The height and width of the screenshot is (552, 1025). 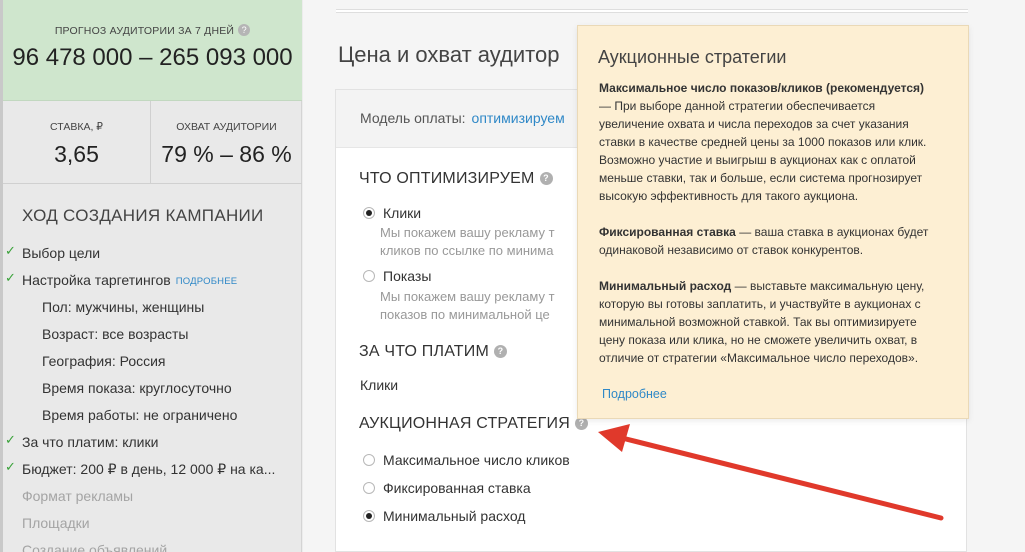 I want to click on progress-title: ХОД СОЗДАНИЯ КАМПАНИИ, so click(x=143, y=215).